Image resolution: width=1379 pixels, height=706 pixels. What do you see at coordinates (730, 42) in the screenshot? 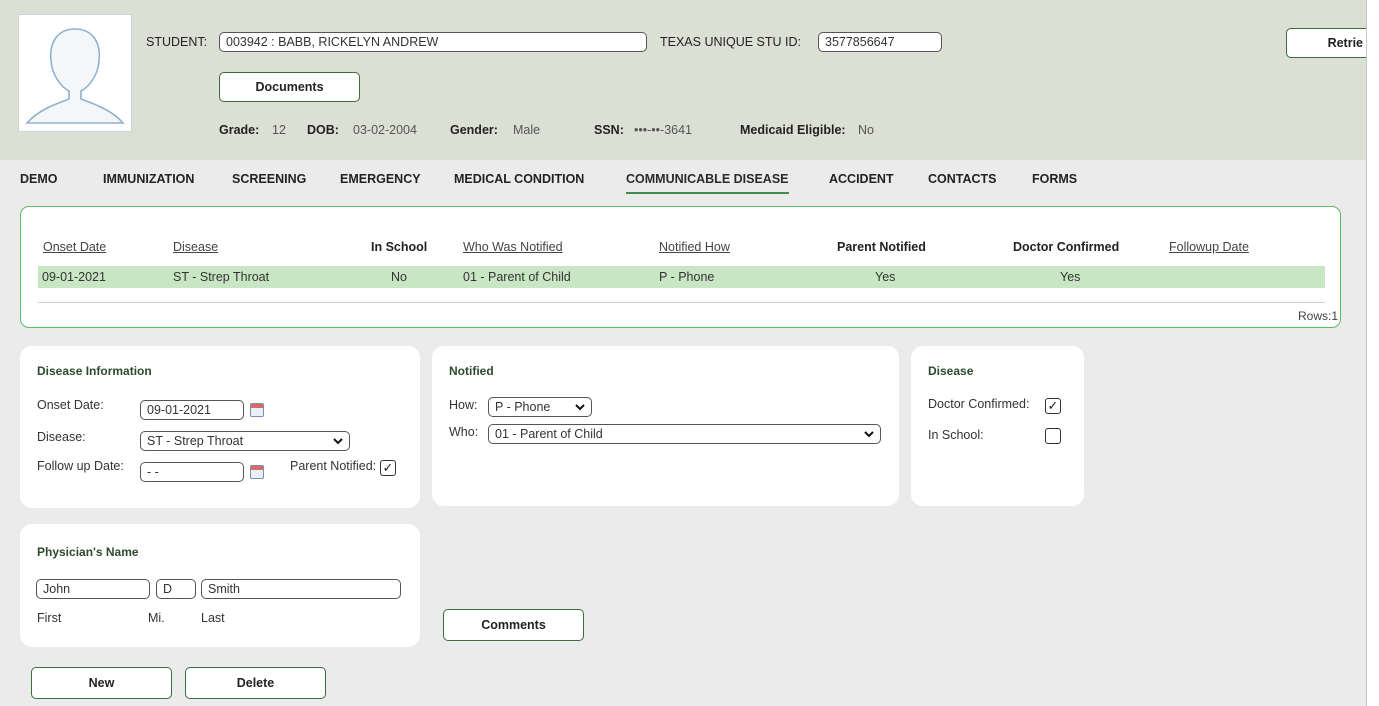
I see `texas-id-label: TEXAS UNIQUE STU ID:` at bounding box center [730, 42].